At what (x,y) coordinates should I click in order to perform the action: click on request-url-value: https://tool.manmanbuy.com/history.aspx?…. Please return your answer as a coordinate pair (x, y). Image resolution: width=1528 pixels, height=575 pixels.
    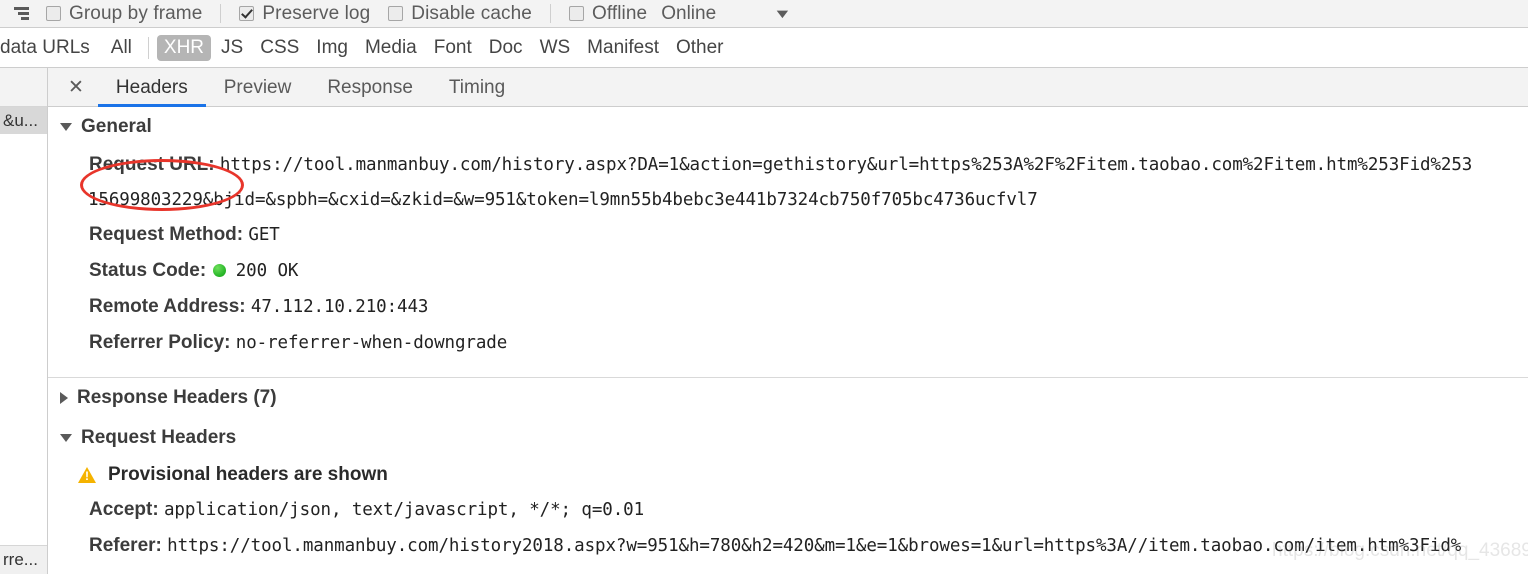
    Looking at the image, I should click on (846, 165).